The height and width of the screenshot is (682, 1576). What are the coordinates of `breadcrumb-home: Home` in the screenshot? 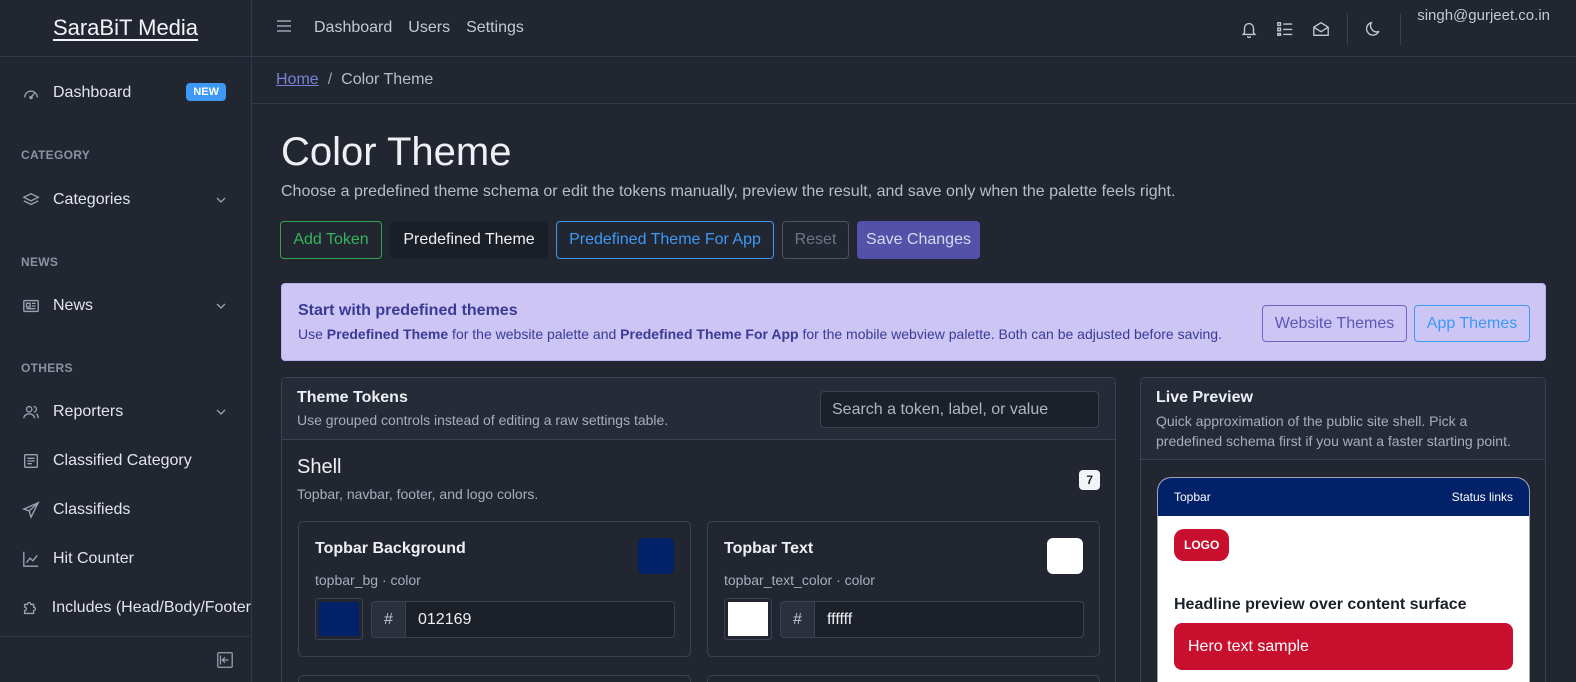 It's located at (297, 80).